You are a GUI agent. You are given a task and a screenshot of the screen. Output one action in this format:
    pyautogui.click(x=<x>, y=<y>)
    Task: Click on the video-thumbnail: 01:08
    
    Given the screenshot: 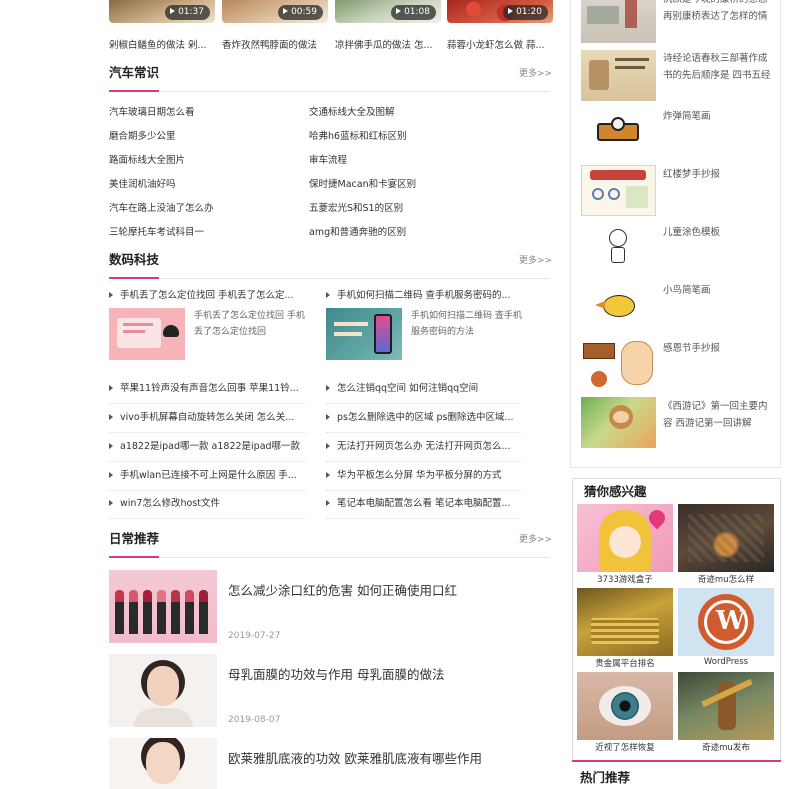 What is the action you would take?
    pyautogui.click(x=388, y=11)
    